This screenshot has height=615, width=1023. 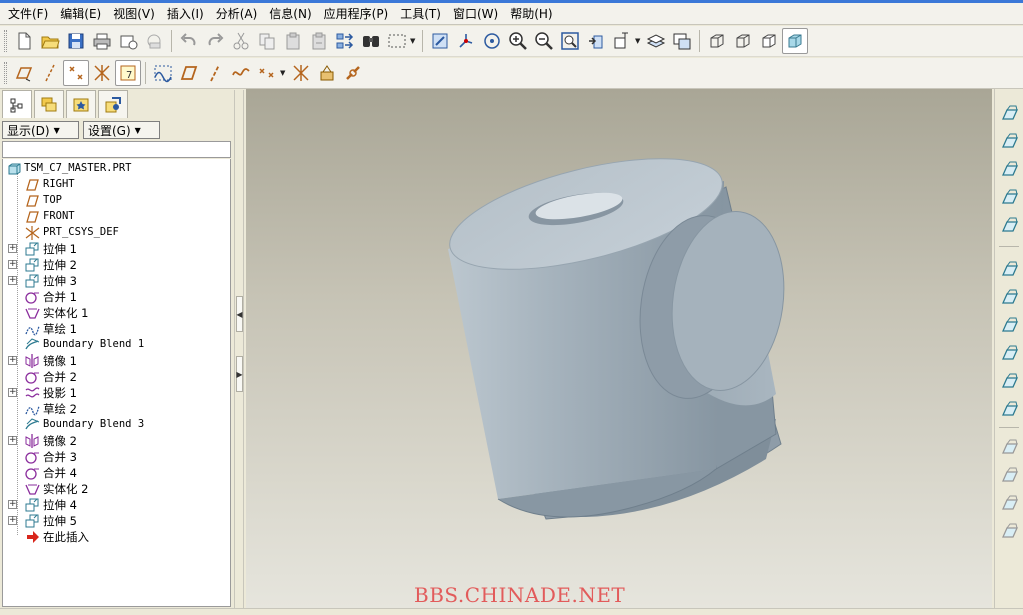 What do you see at coordinates (50, 41) in the screenshot?
I see `open-folder-icon` at bounding box center [50, 41].